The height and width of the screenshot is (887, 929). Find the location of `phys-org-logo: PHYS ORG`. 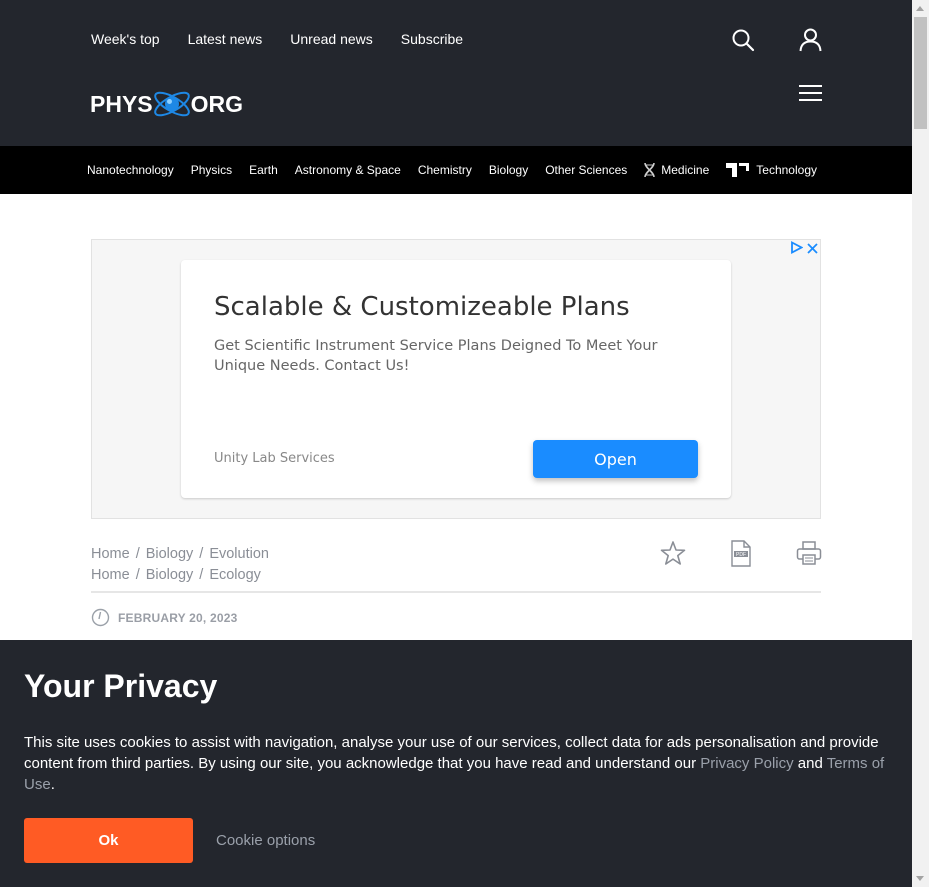

phys-org-logo: PHYS ORG is located at coordinates (166, 104).